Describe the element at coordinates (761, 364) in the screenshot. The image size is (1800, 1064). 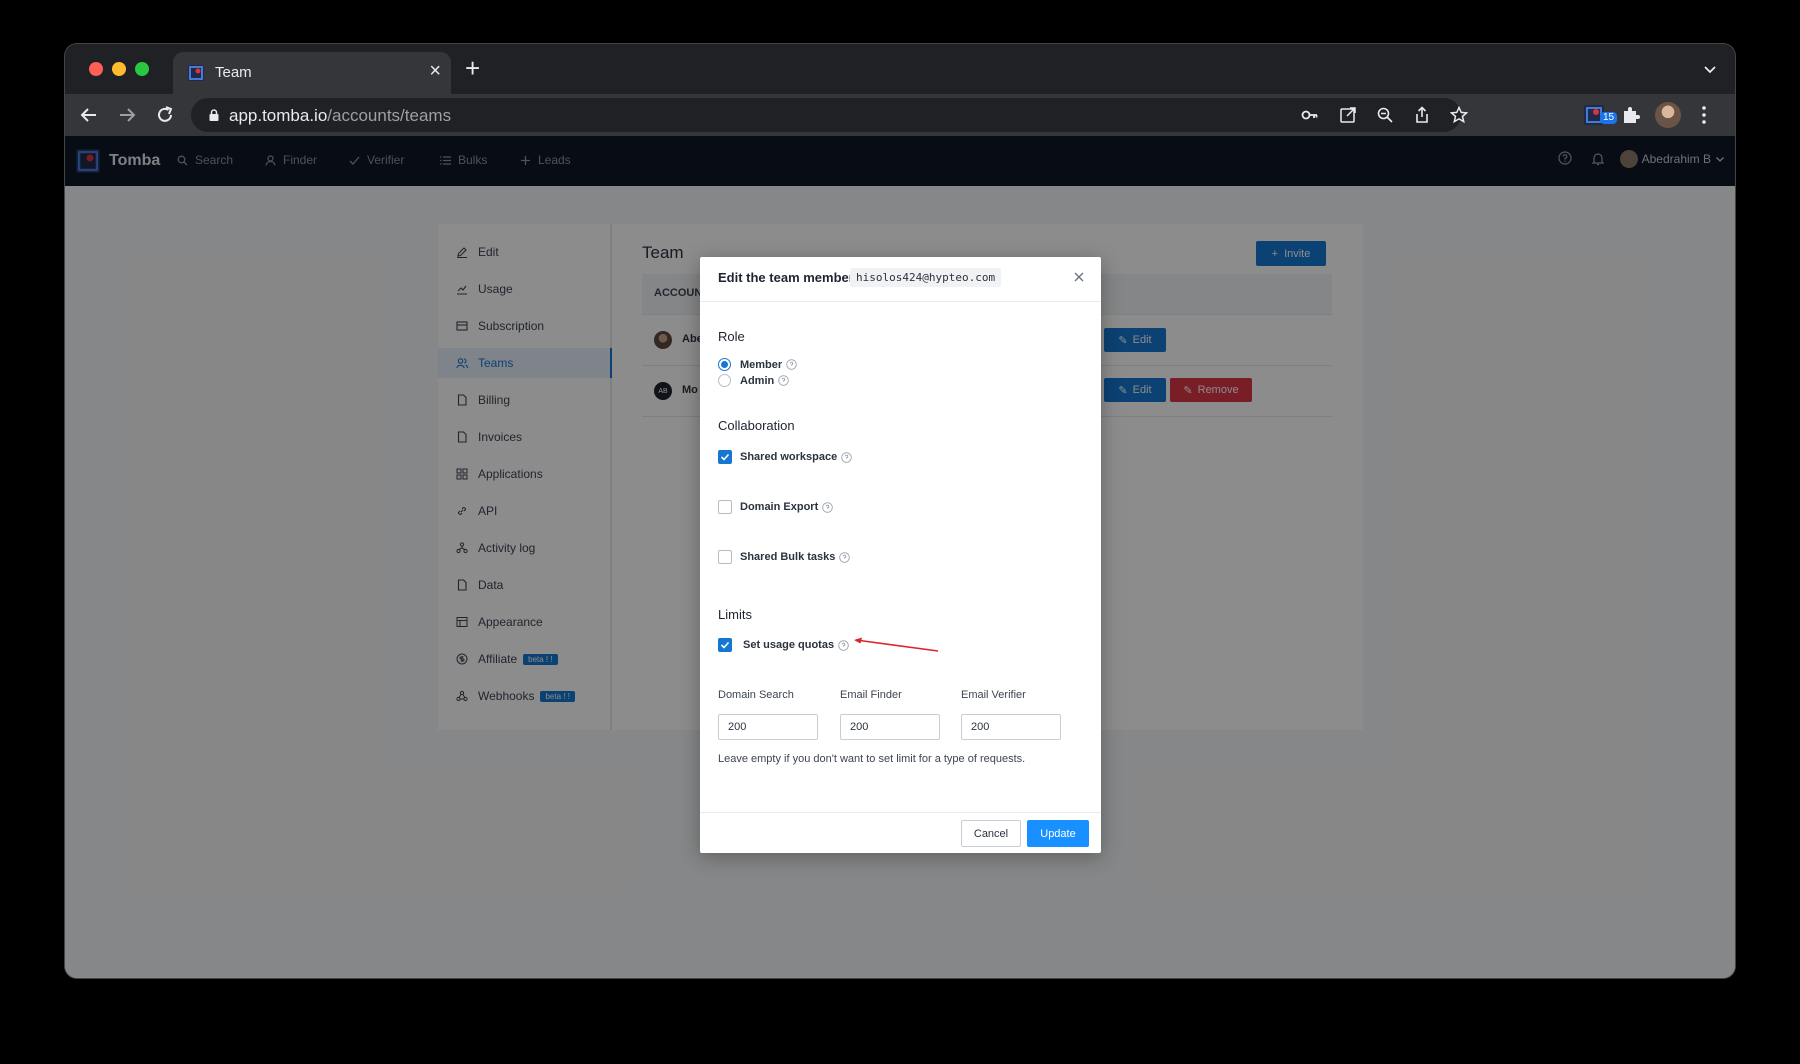
I see `radio-label: Member` at that location.